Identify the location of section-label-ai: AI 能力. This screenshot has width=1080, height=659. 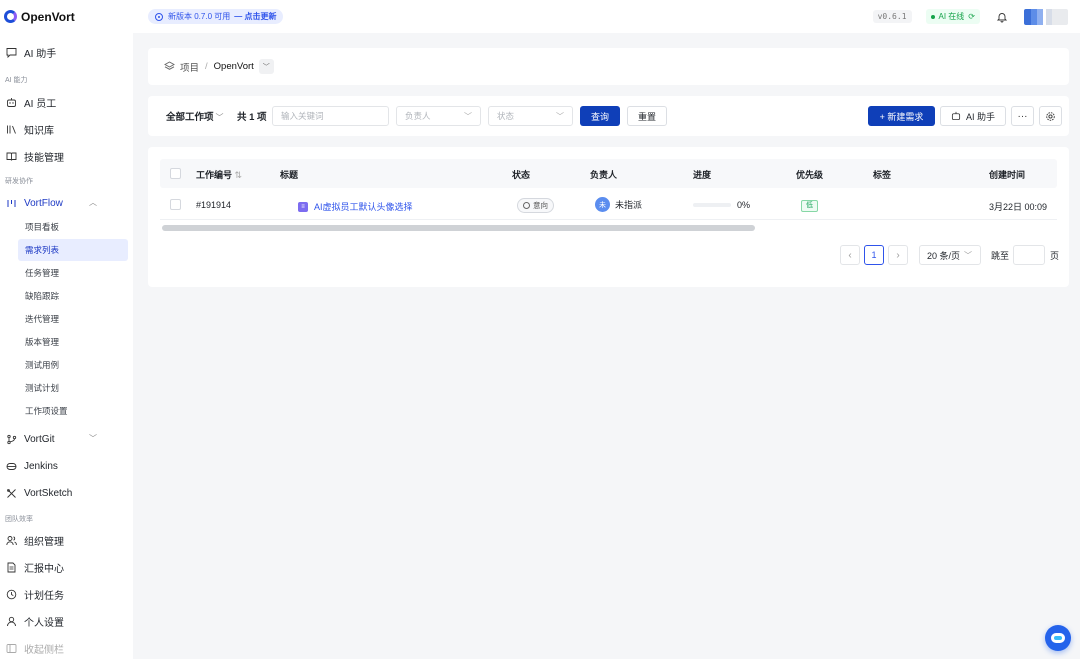
(16, 80).